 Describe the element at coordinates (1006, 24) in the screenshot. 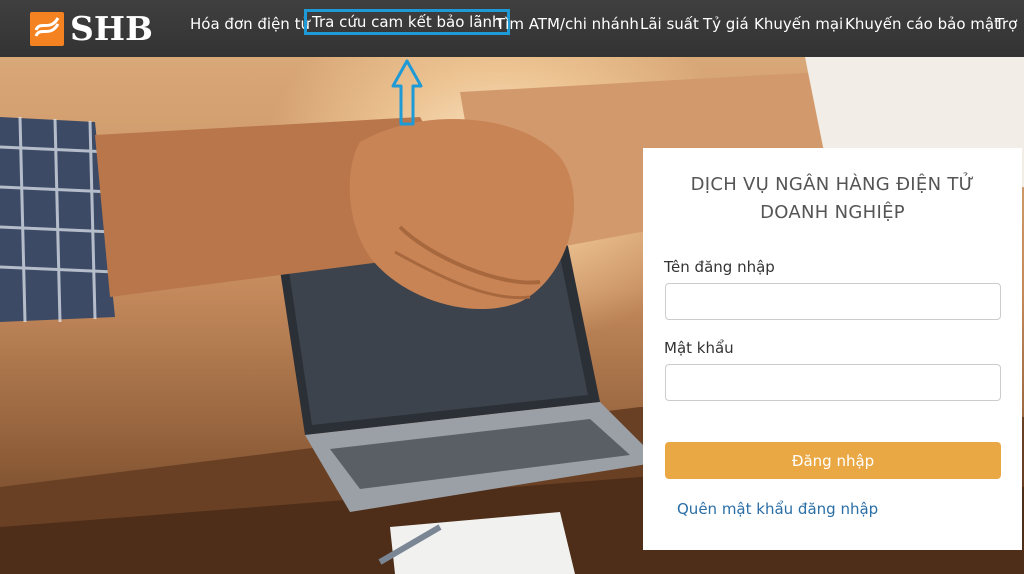

I see `nav-item-help: Trợ` at that location.